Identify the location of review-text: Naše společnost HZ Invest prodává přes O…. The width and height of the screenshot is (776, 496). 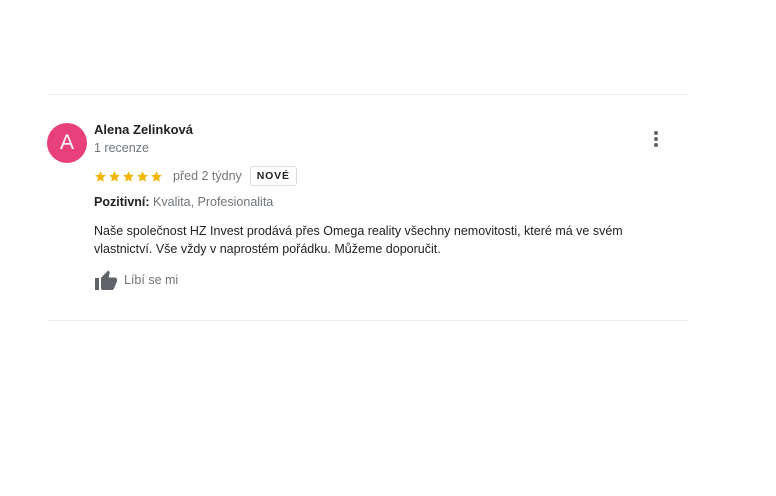
(358, 240).